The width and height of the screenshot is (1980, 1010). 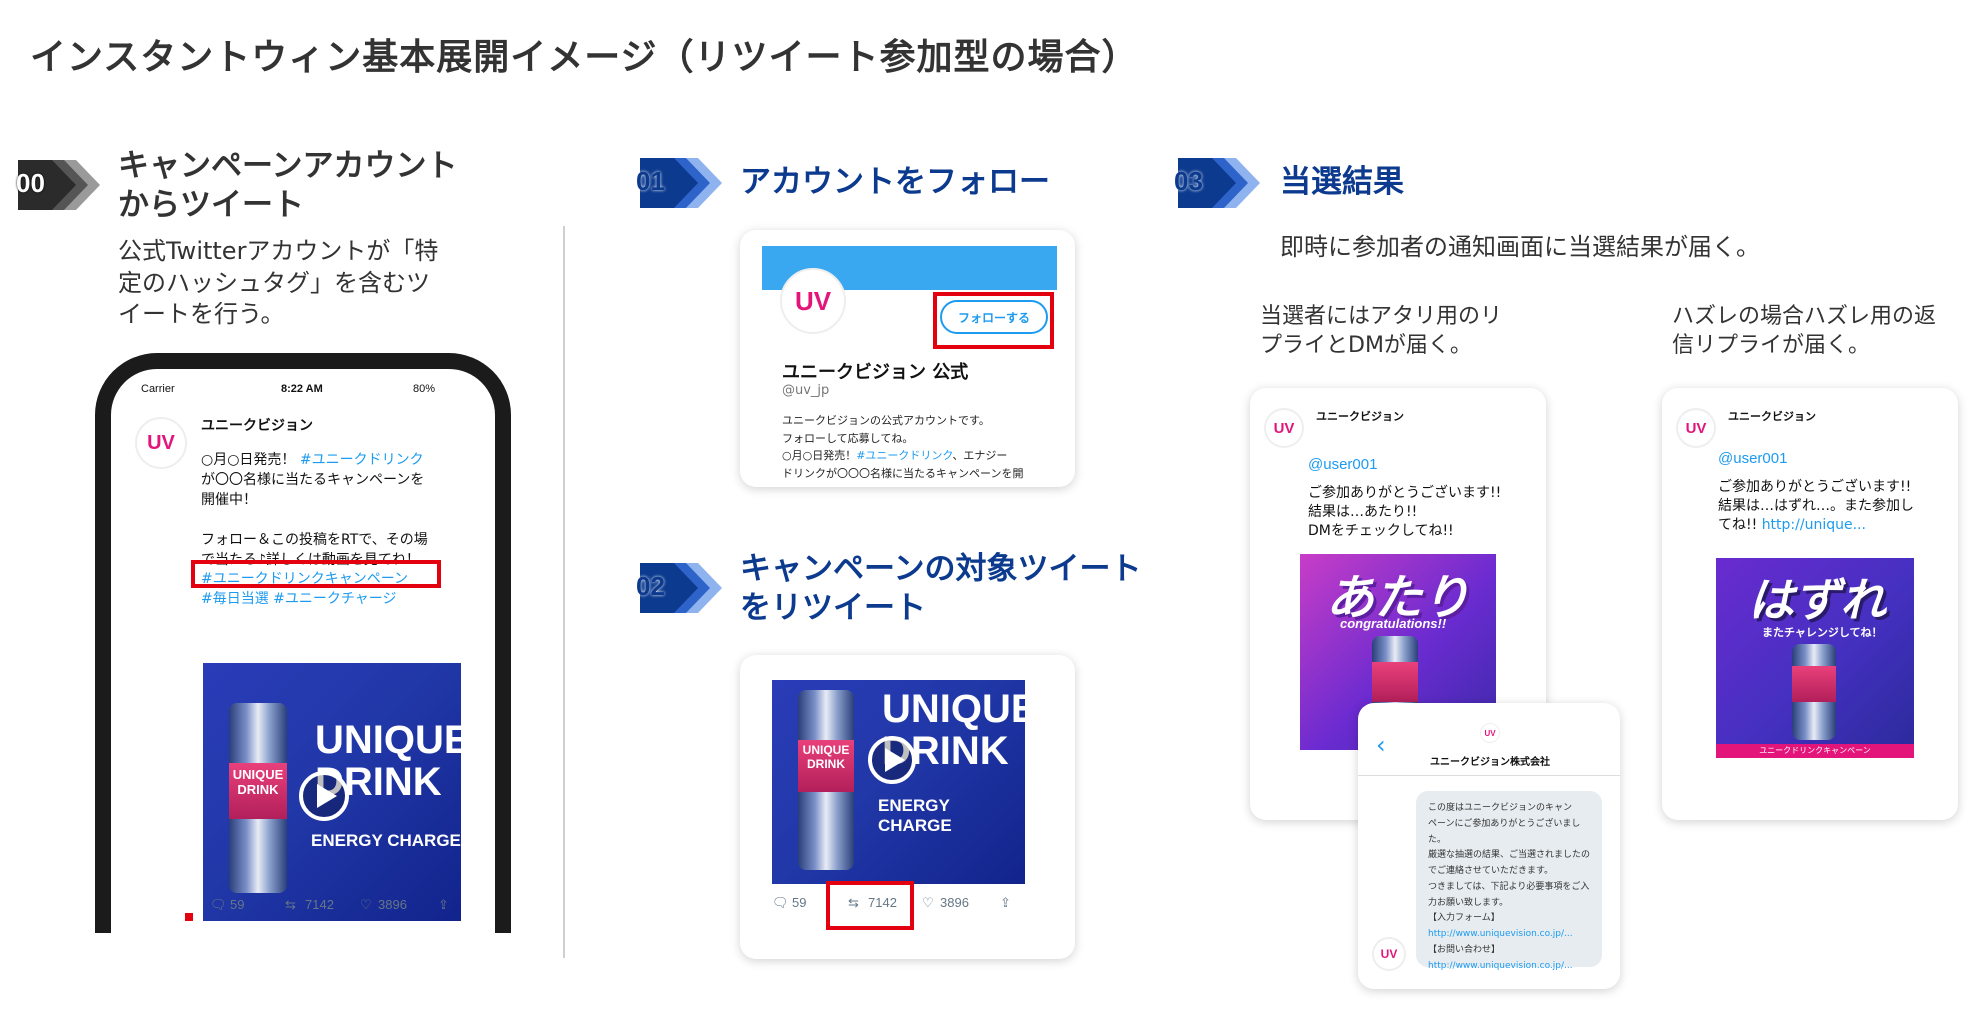 What do you see at coordinates (201, 314) in the screenshot?
I see `step-00-desc-line3: イートを行う。` at bounding box center [201, 314].